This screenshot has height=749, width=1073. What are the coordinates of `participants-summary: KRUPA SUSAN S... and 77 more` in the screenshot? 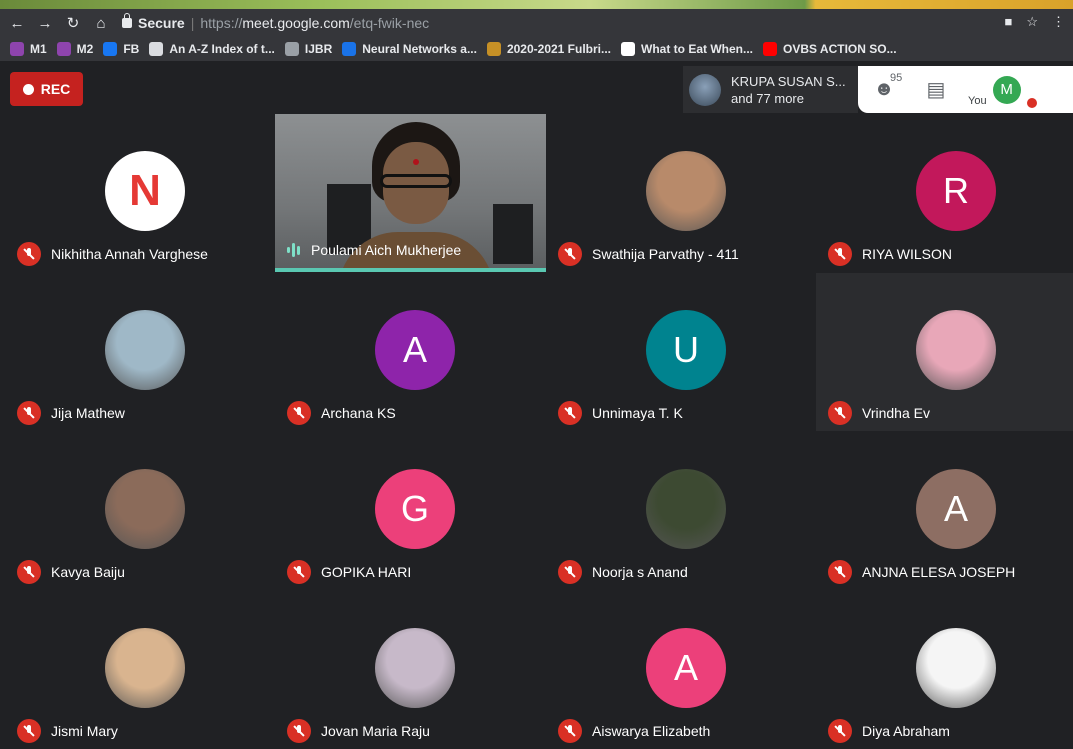 It's located at (770, 89).